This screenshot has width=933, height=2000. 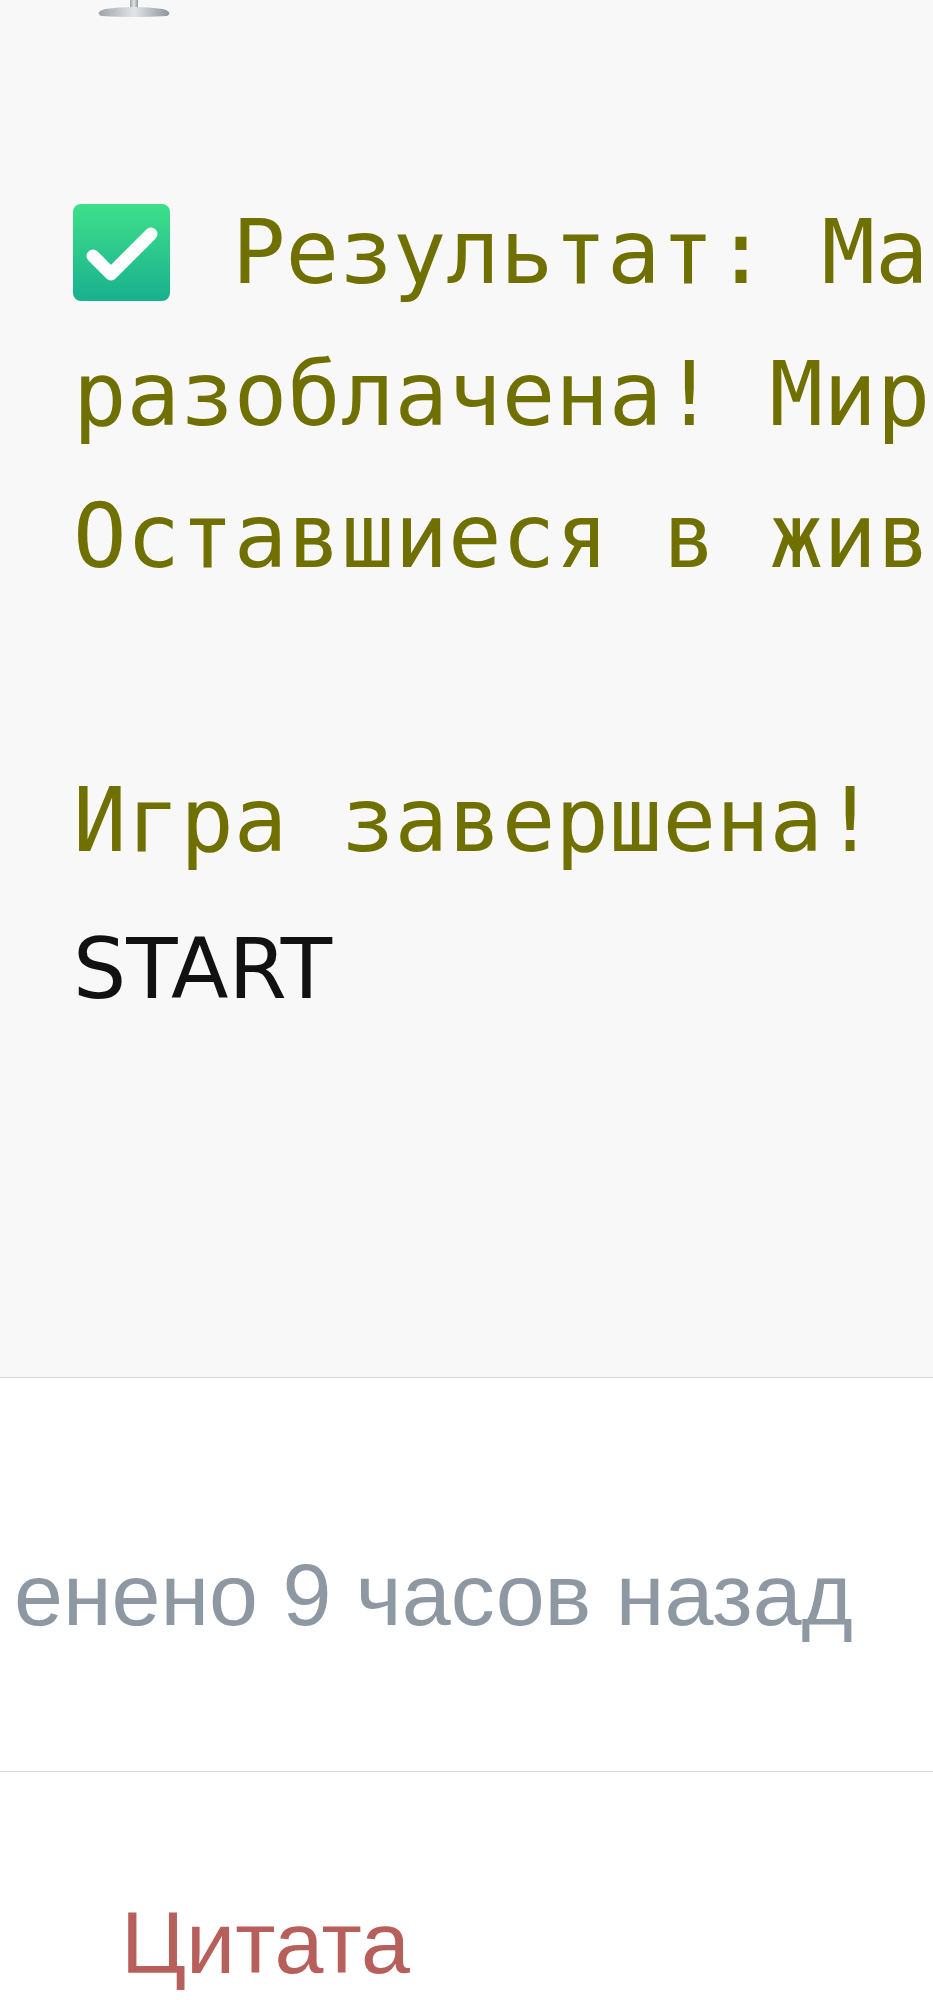 I want to click on console-line: START, so click(x=203, y=969).